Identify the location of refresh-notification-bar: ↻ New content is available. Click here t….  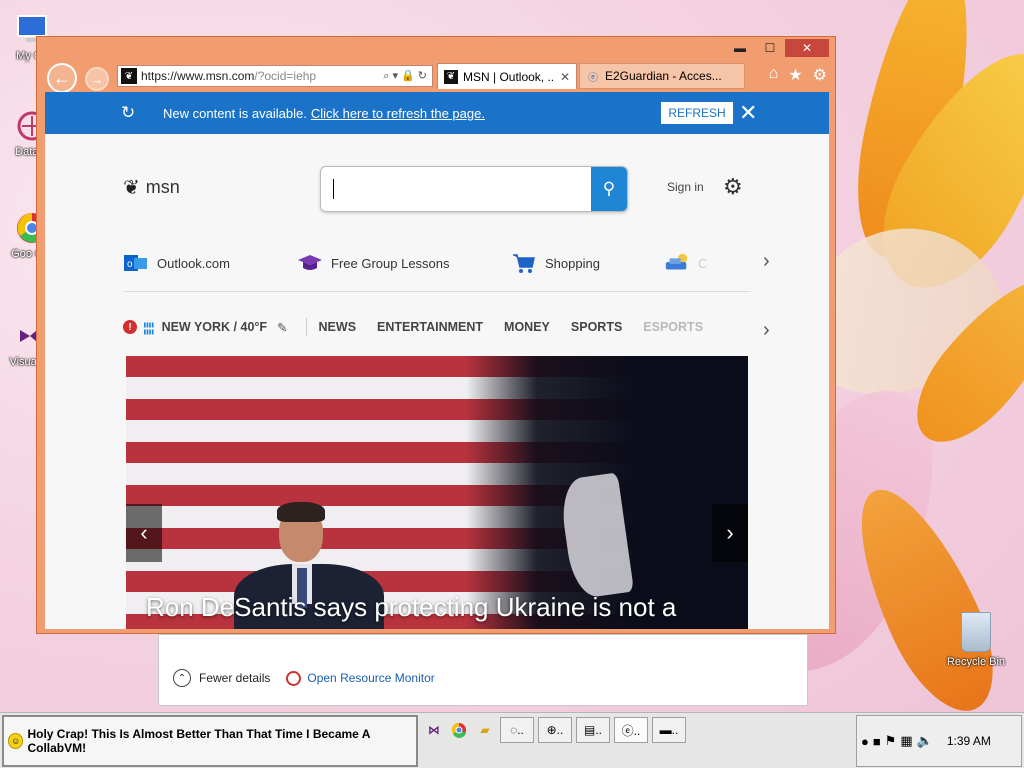
(437, 113).